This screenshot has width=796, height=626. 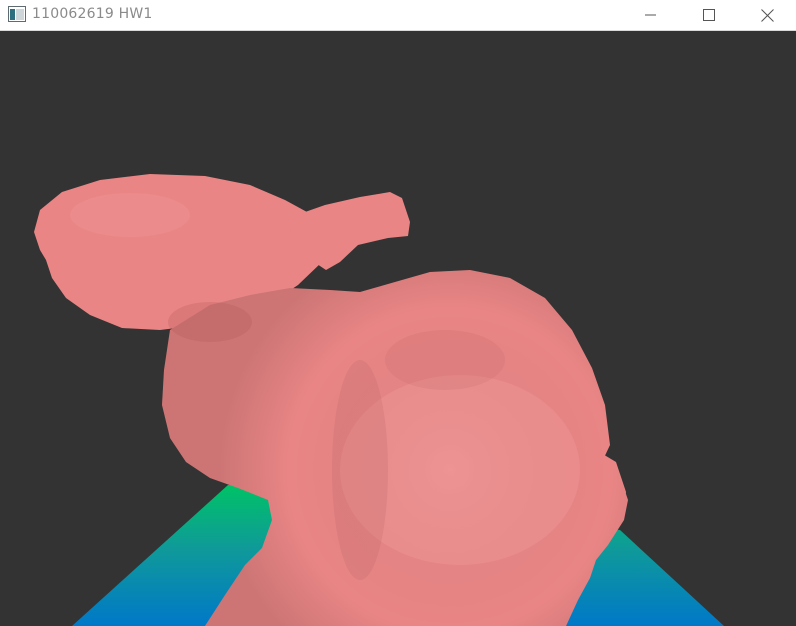 I want to click on close-icon, so click(x=767, y=15).